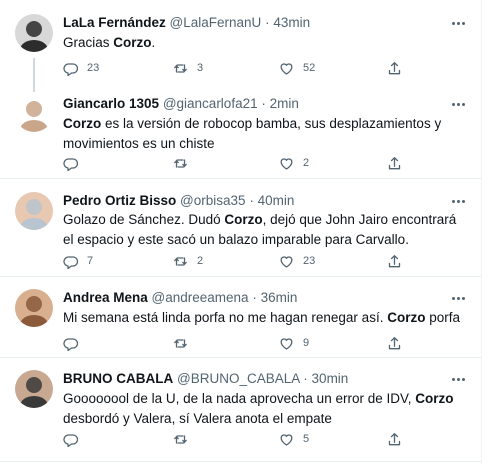 The height and width of the screenshot is (464, 490). What do you see at coordinates (291, 22) in the screenshot?
I see `timestamp: 43min` at bounding box center [291, 22].